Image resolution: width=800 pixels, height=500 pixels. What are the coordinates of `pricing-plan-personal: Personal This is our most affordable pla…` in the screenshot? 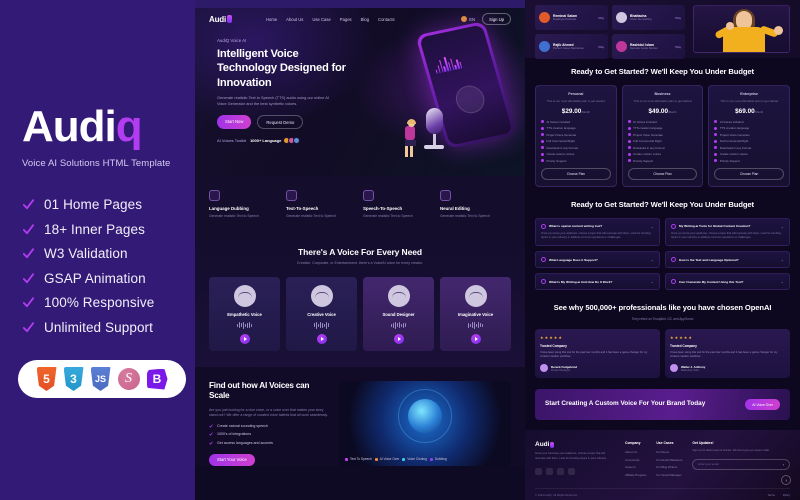 It's located at (576, 136).